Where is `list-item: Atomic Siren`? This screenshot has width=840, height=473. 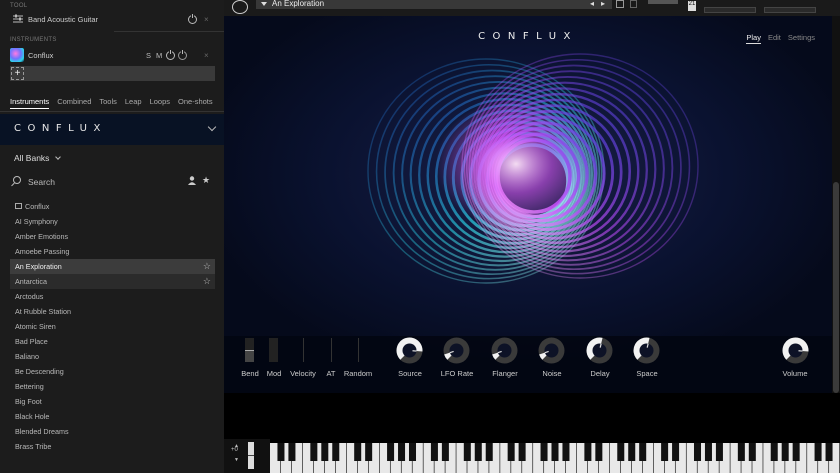 list-item: Atomic Siren is located at coordinates (112, 326).